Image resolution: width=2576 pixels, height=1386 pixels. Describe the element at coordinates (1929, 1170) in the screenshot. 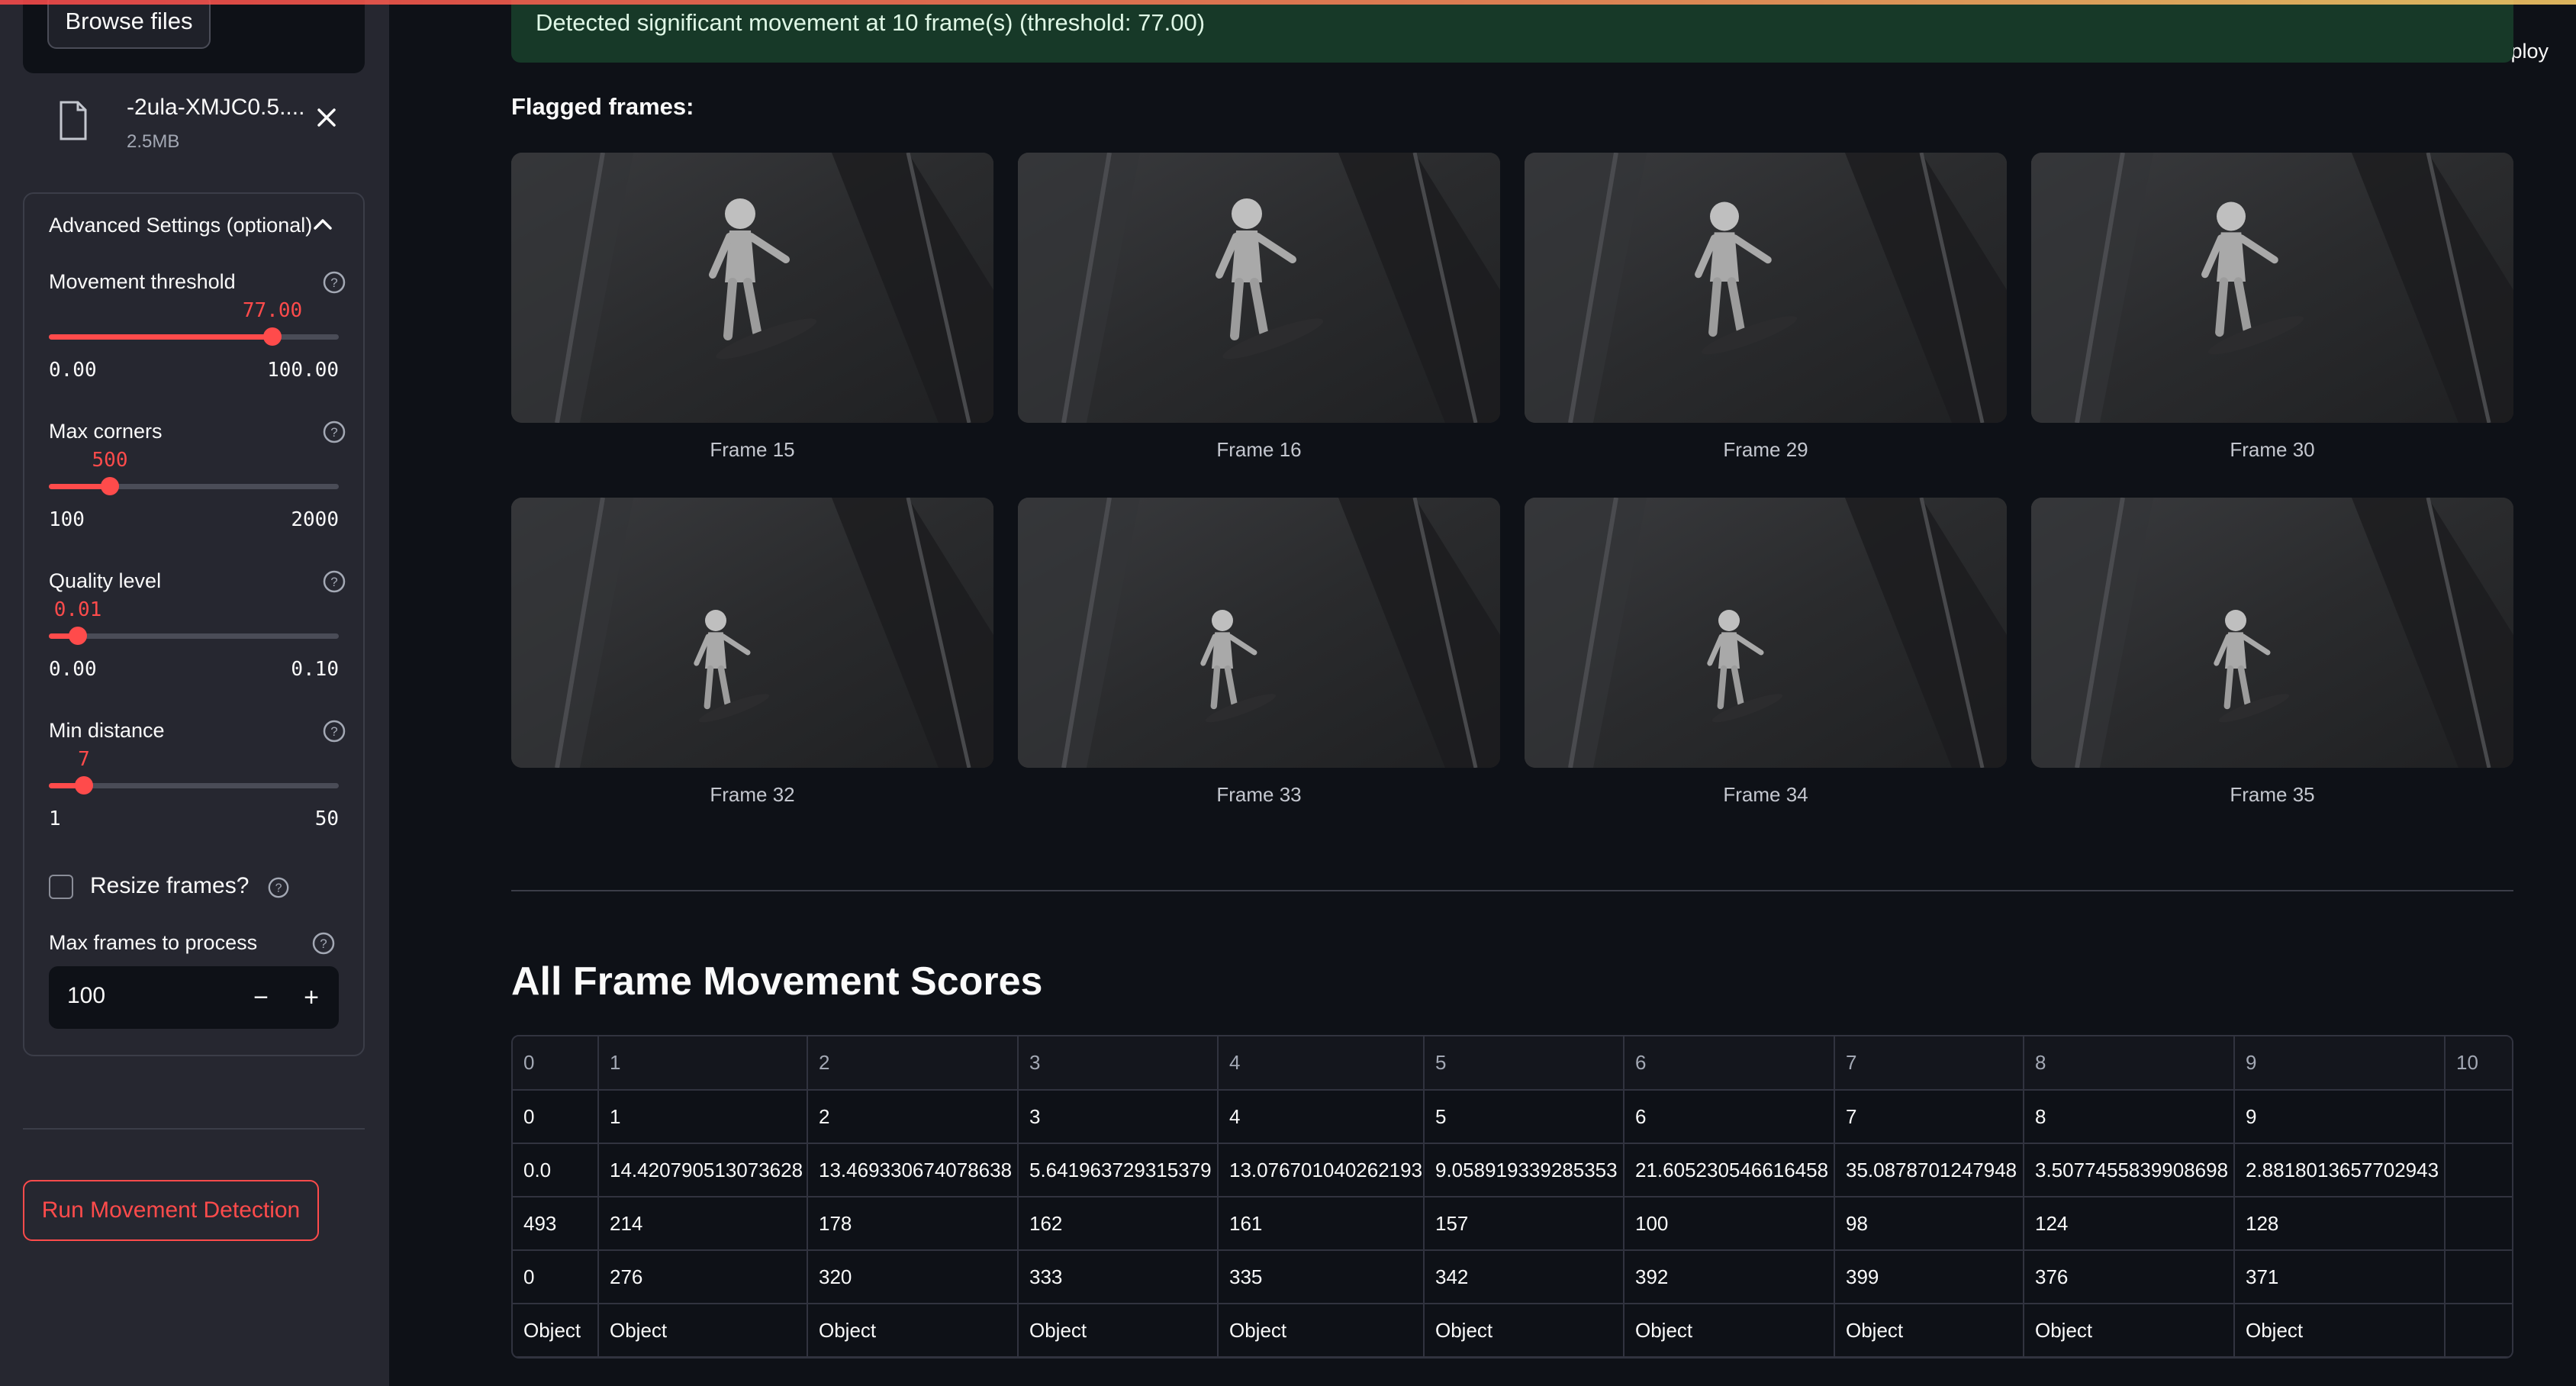

I see `table-cell: 35.0878701247948` at that location.